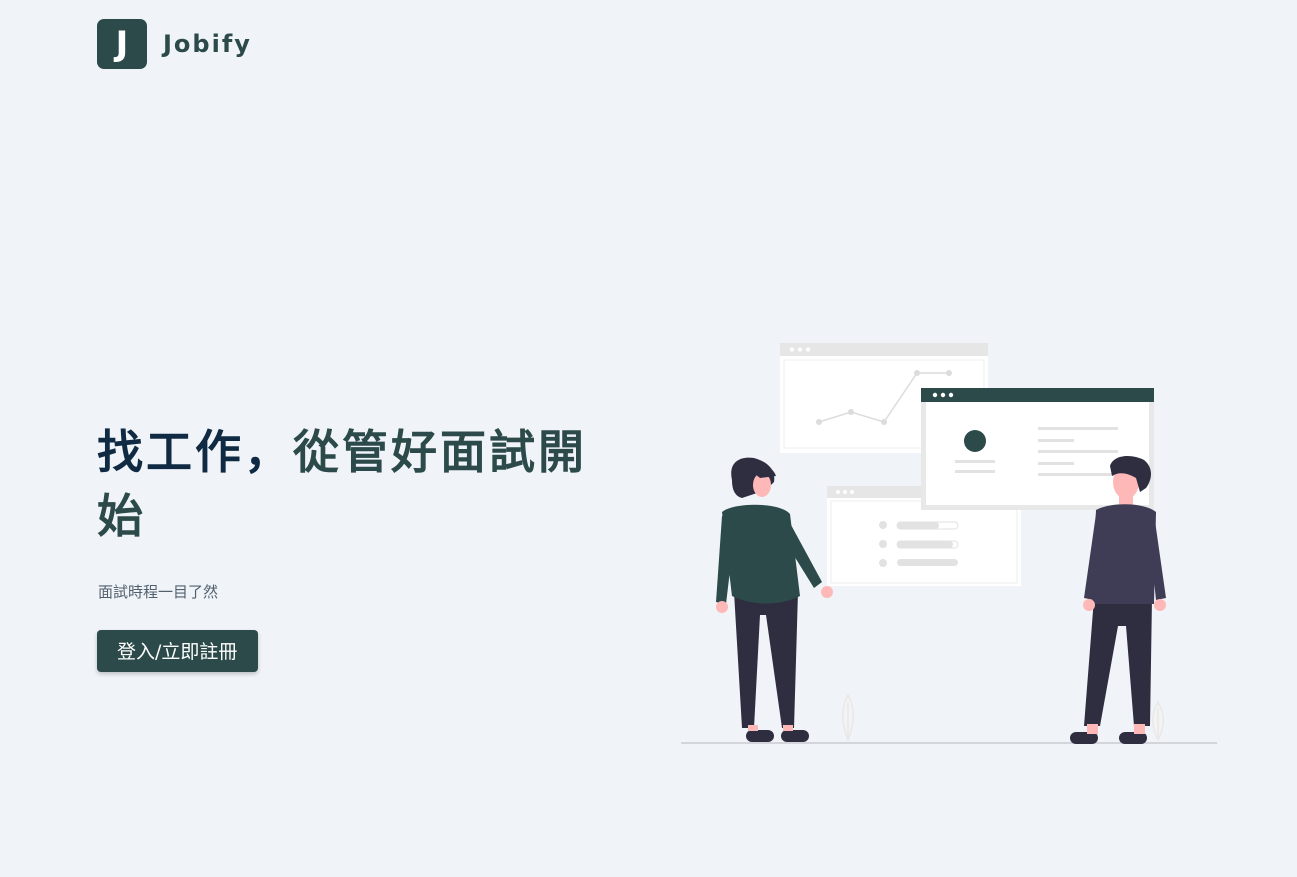  What do you see at coordinates (178, 651) in the screenshot?
I see `login-register-button: 登入/立即註冊` at bounding box center [178, 651].